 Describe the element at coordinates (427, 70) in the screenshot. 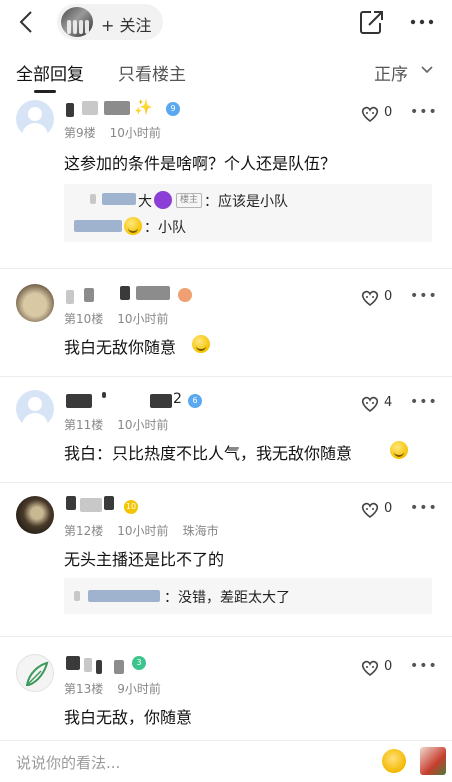

I see `chevron-down-icon` at that location.